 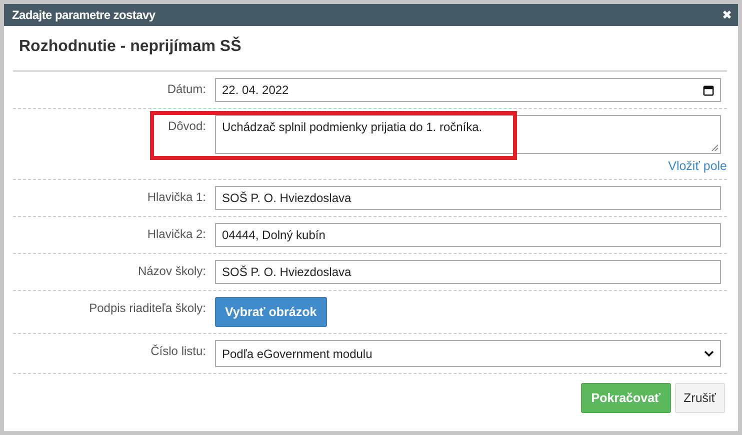 What do you see at coordinates (714, 147) in the screenshot?
I see `resize-grip-icon` at bounding box center [714, 147].